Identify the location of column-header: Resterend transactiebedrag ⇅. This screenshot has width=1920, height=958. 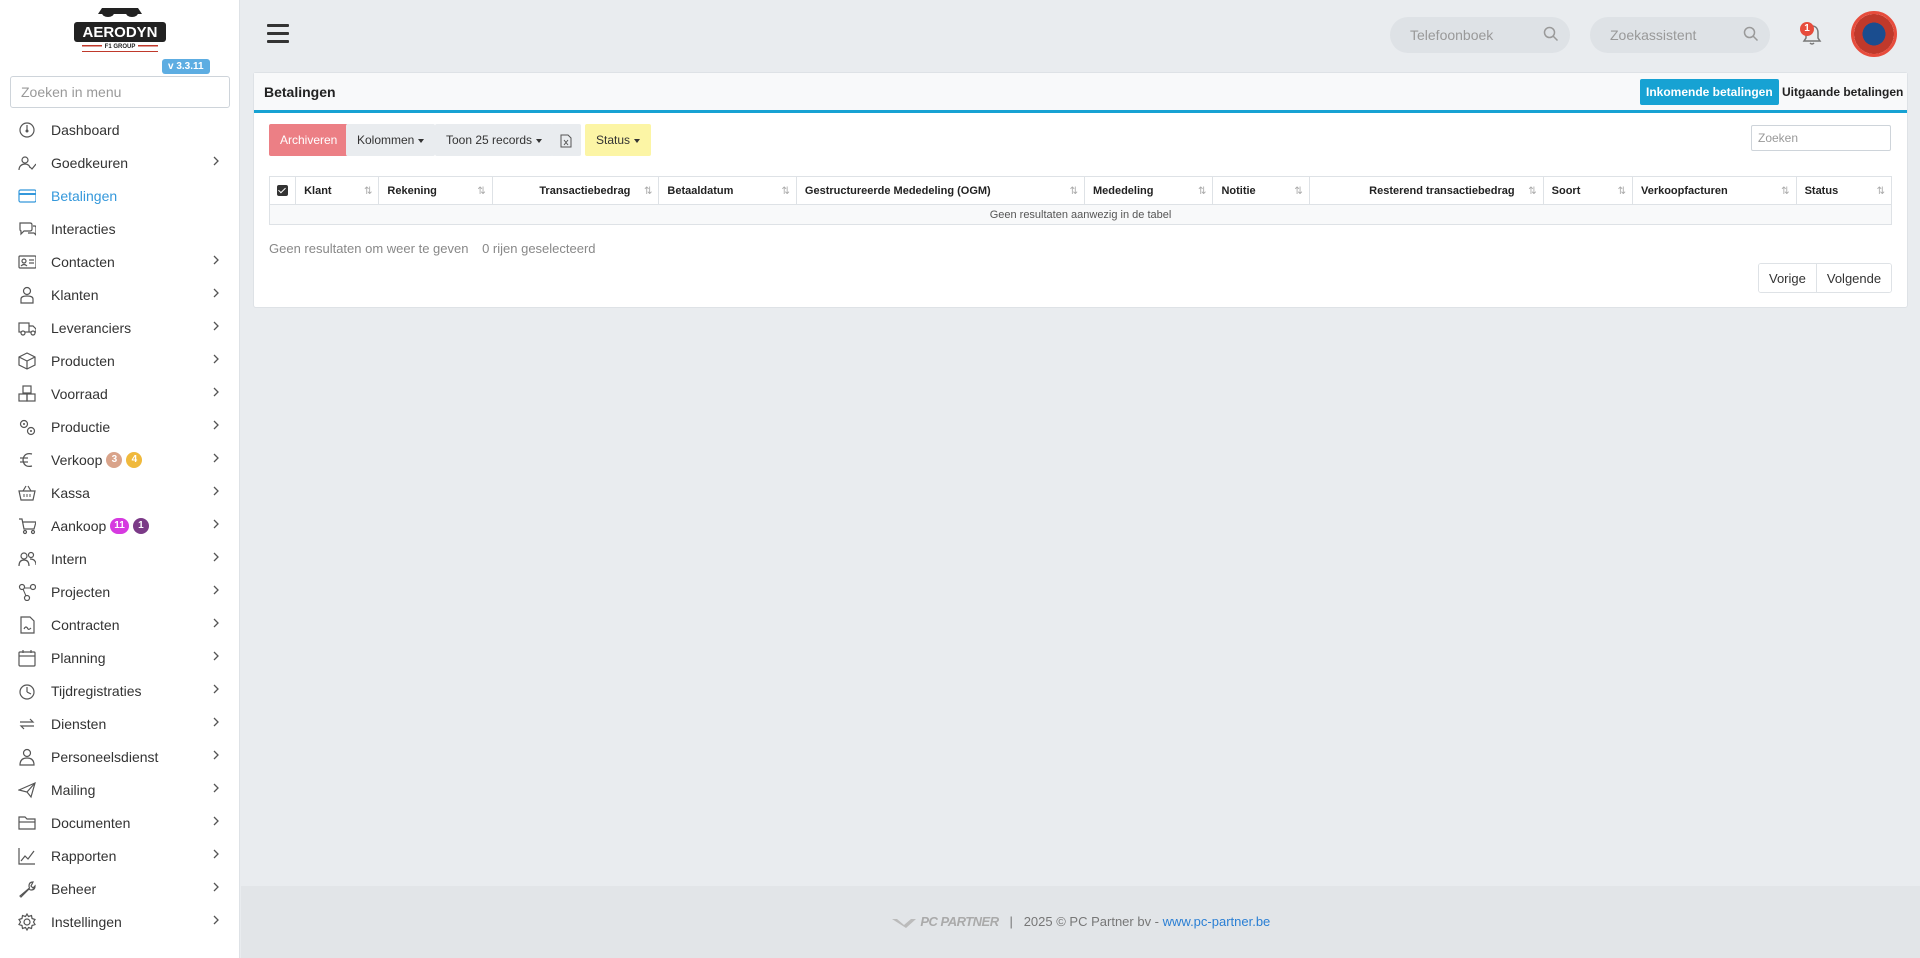
(1426, 190).